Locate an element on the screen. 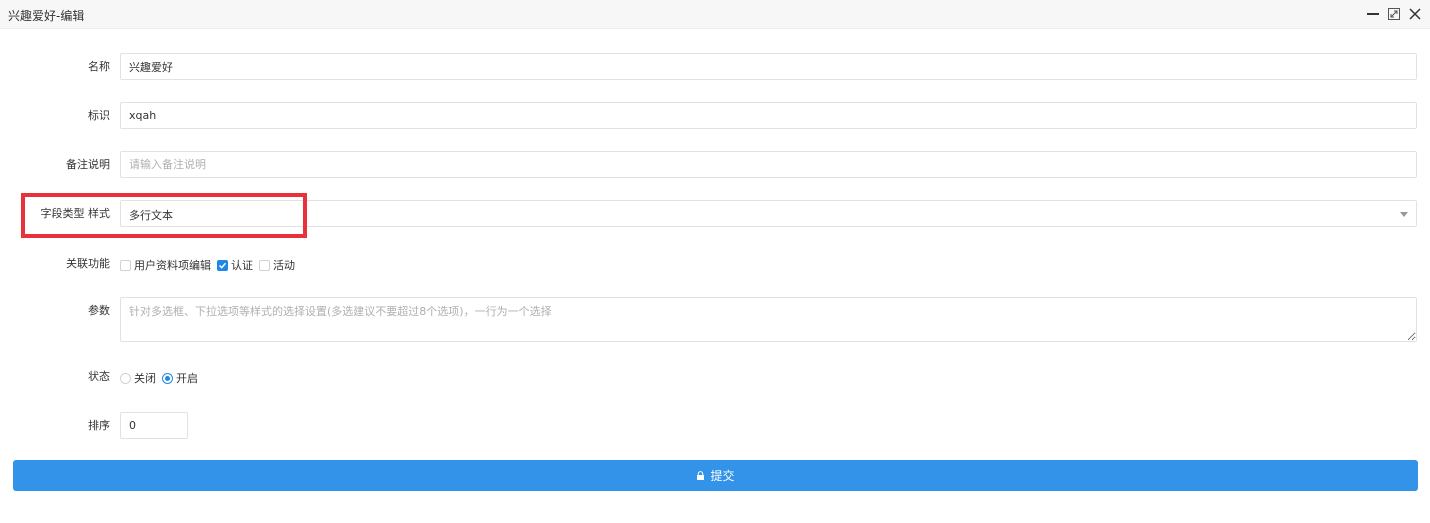  status-radio-group: 关闭 开启 is located at coordinates (162, 378).